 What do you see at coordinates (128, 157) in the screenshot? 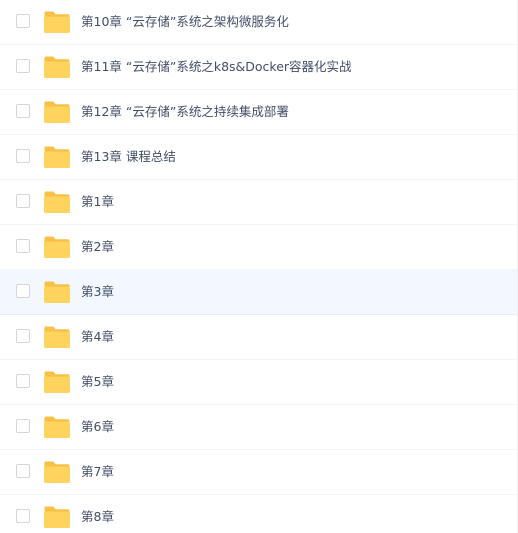
I see `folder-name: 第13章 课程总结` at bounding box center [128, 157].